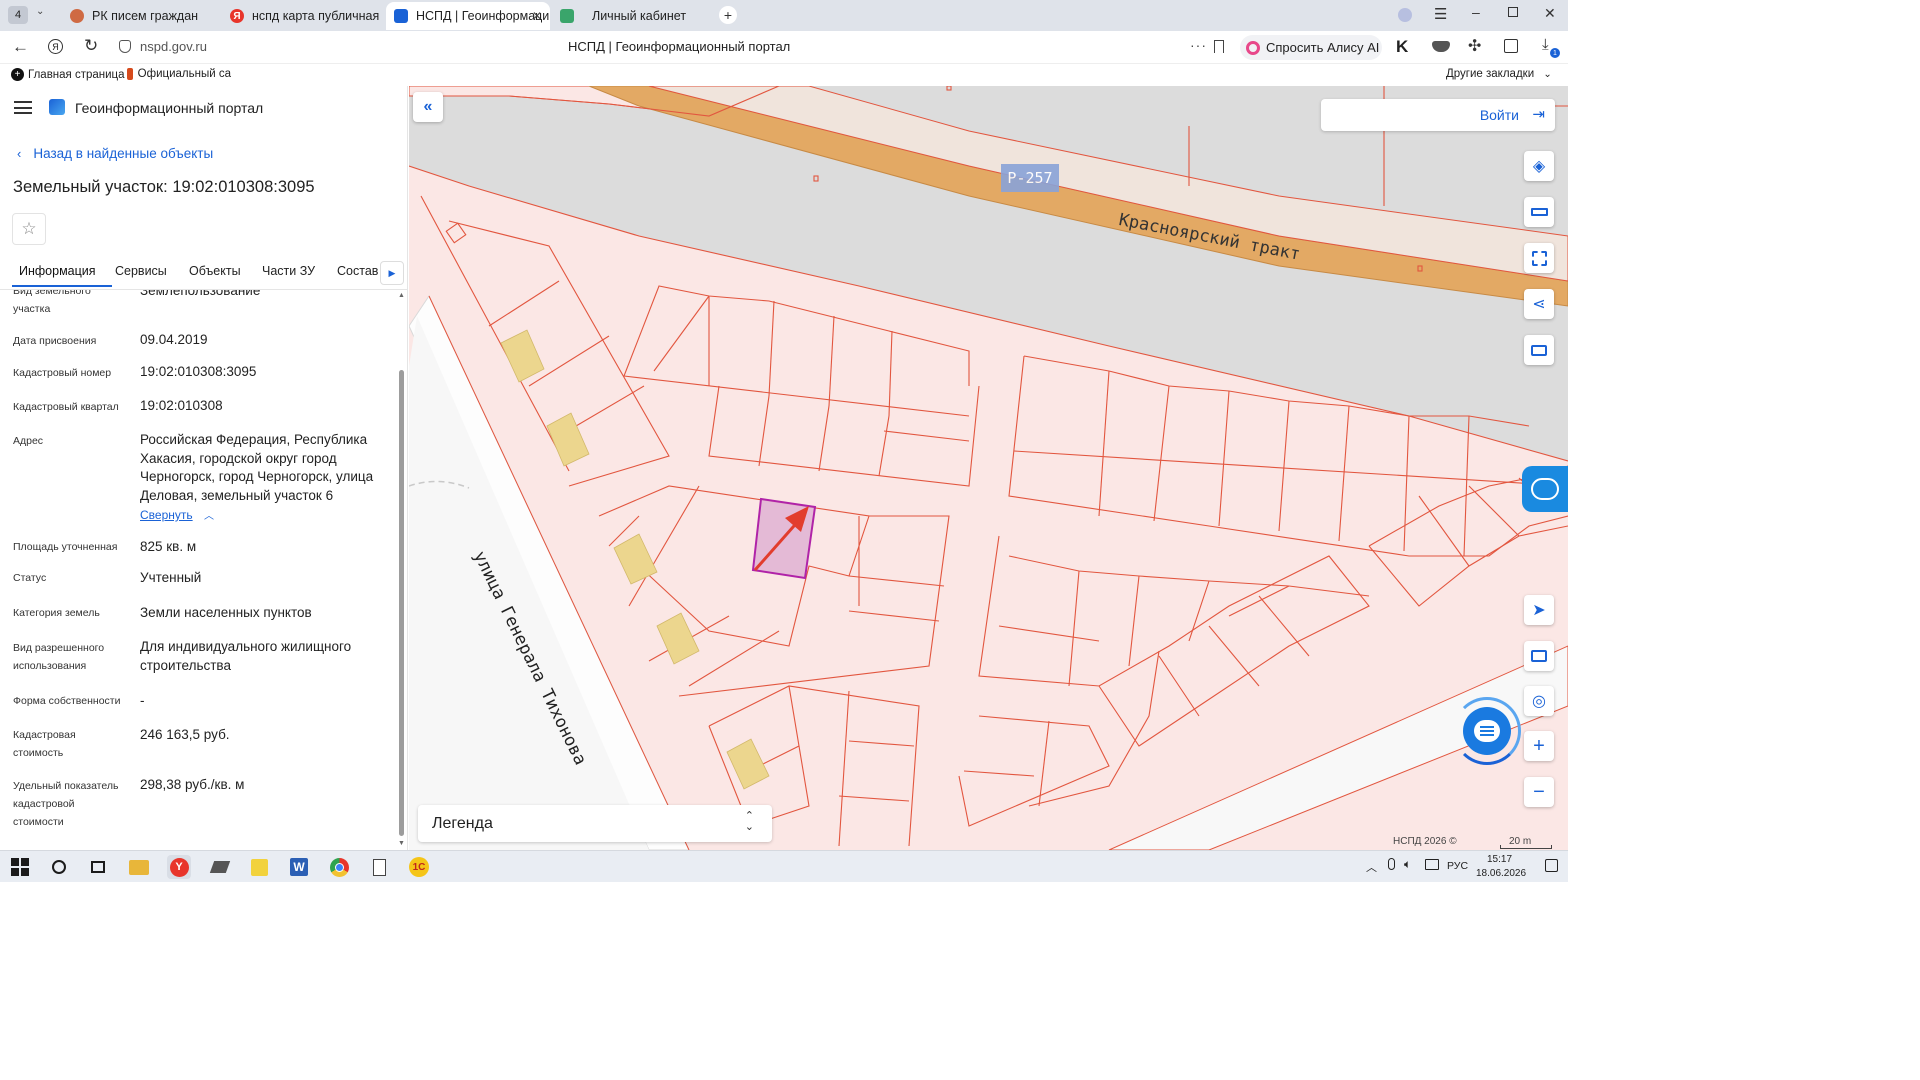  What do you see at coordinates (1440, 14) in the screenshot?
I see `menu-icon: ☰` at bounding box center [1440, 14].